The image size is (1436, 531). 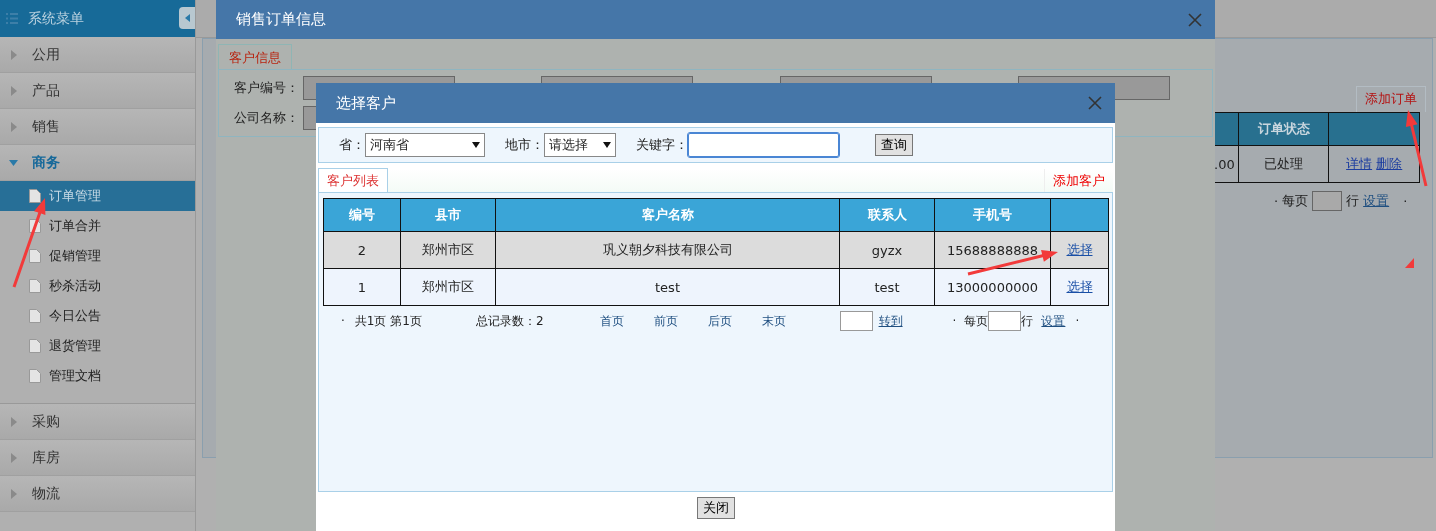 I want to click on column-header: 联系人, so click(x=887, y=215).